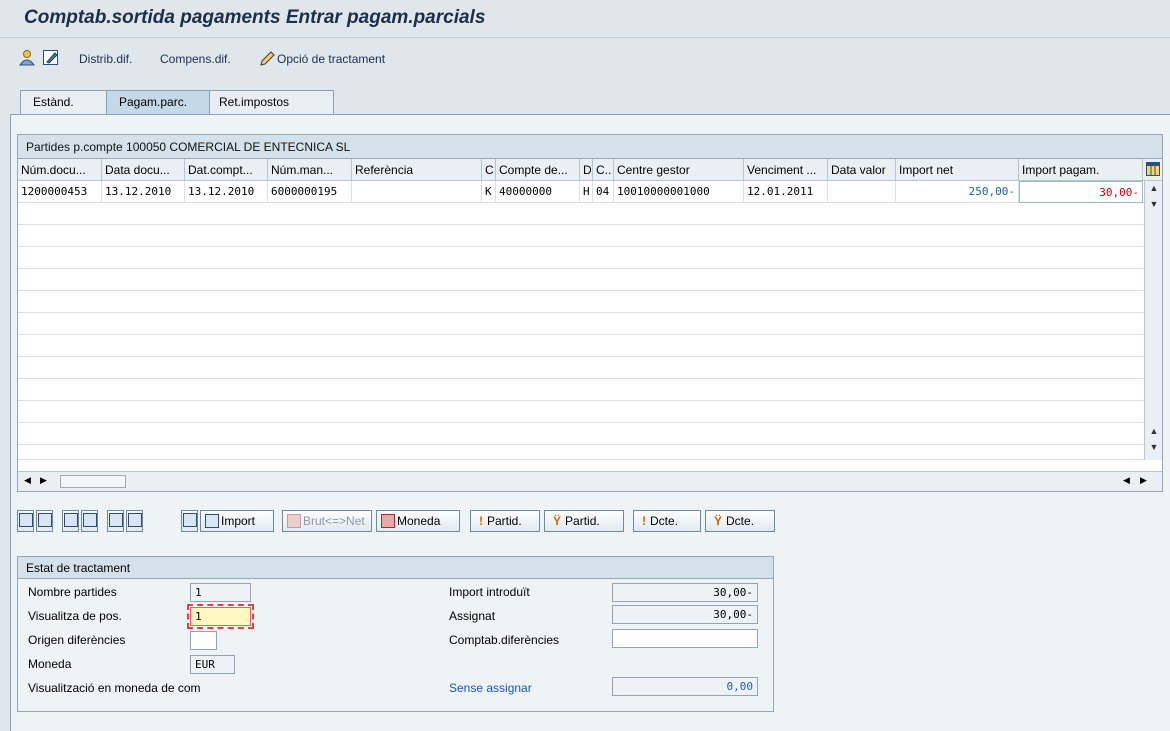  I want to click on select-all-button, so click(44, 521).